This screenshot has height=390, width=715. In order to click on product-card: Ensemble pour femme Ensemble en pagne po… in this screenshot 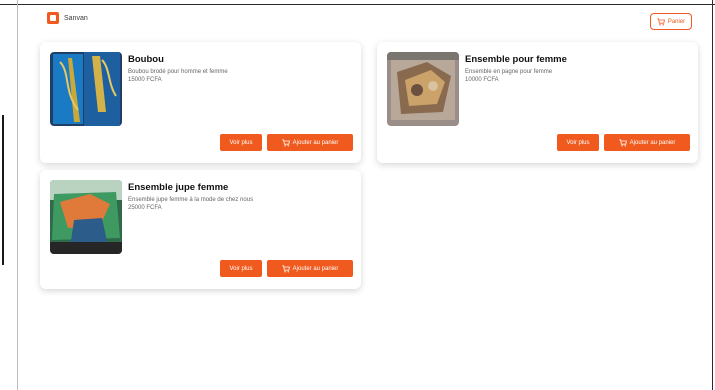, I will do `click(537, 102)`.